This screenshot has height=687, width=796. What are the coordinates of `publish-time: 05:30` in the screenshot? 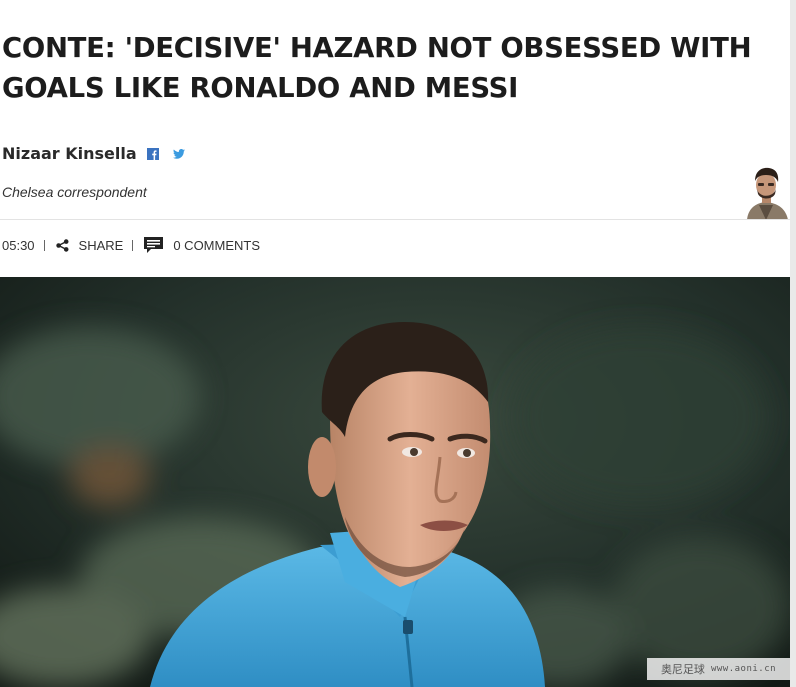 It's located at (18, 245).